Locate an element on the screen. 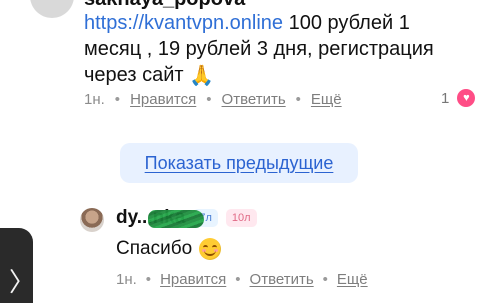  heart-icon: ♥ is located at coordinates (466, 98).